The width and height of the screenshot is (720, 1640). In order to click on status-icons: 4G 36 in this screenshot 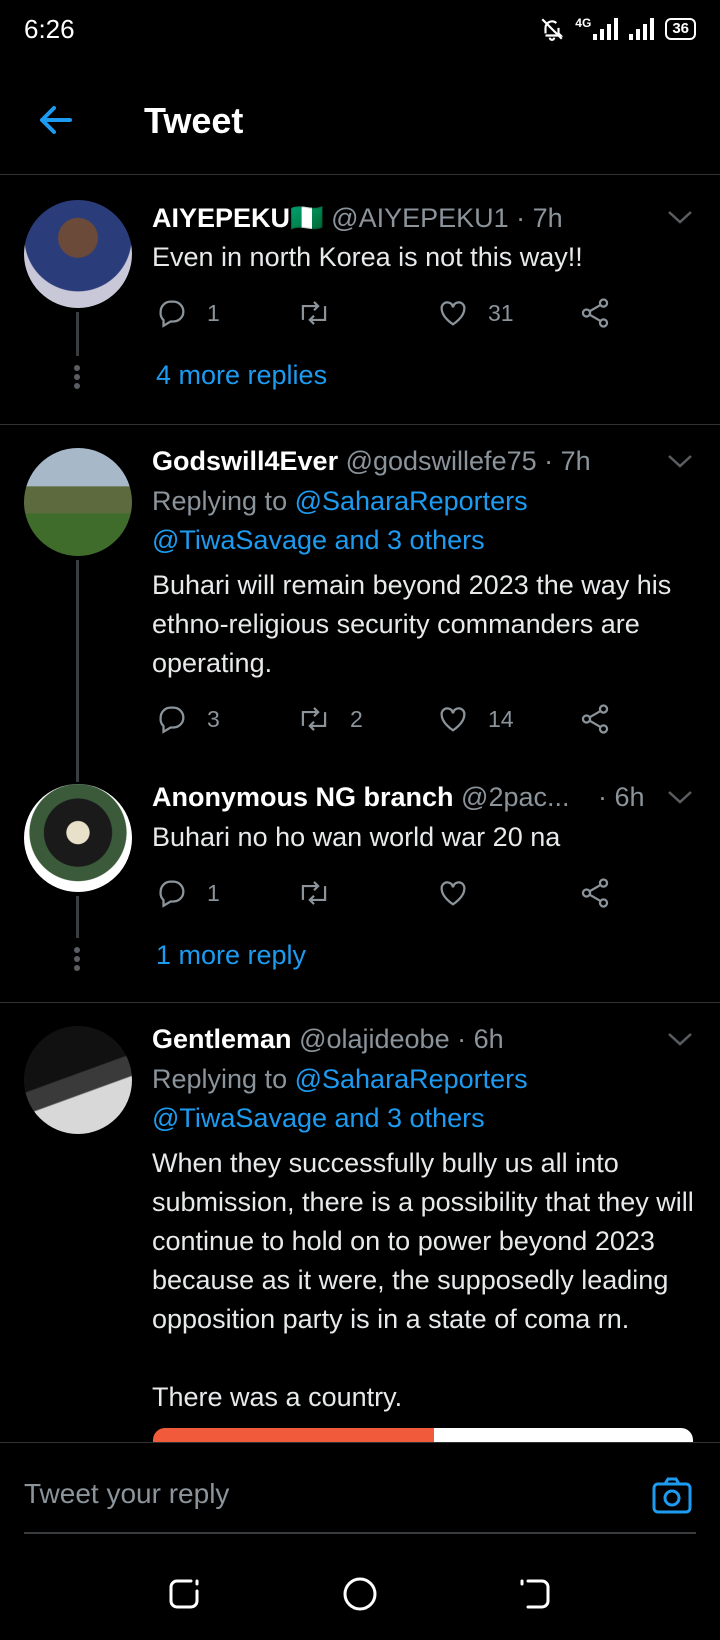, I will do `click(617, 29)`.